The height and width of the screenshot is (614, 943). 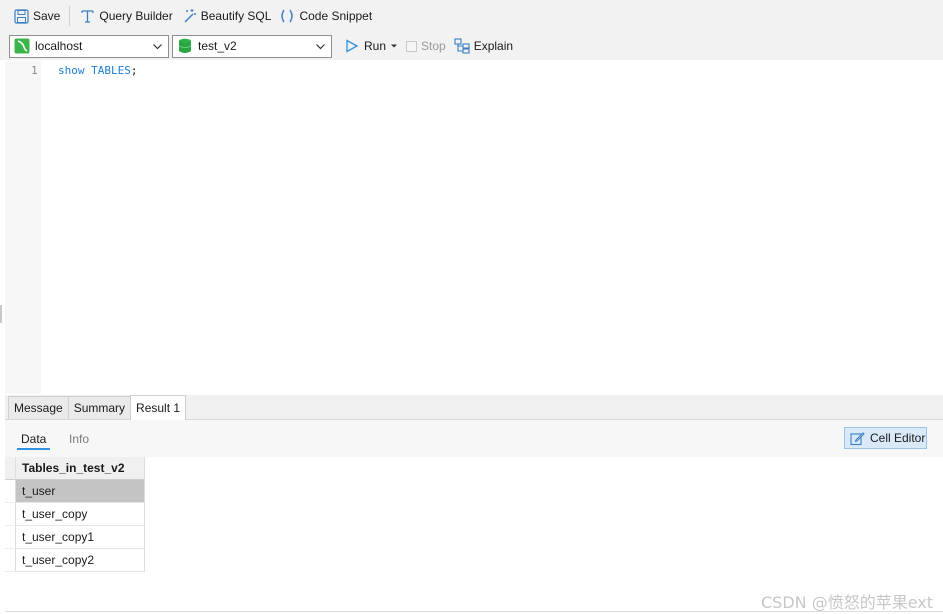 What do you see at coordinates (94, 70) in the screenshot?
I see `sql-keyword: show TABLES` at bounding box center [94, 70].